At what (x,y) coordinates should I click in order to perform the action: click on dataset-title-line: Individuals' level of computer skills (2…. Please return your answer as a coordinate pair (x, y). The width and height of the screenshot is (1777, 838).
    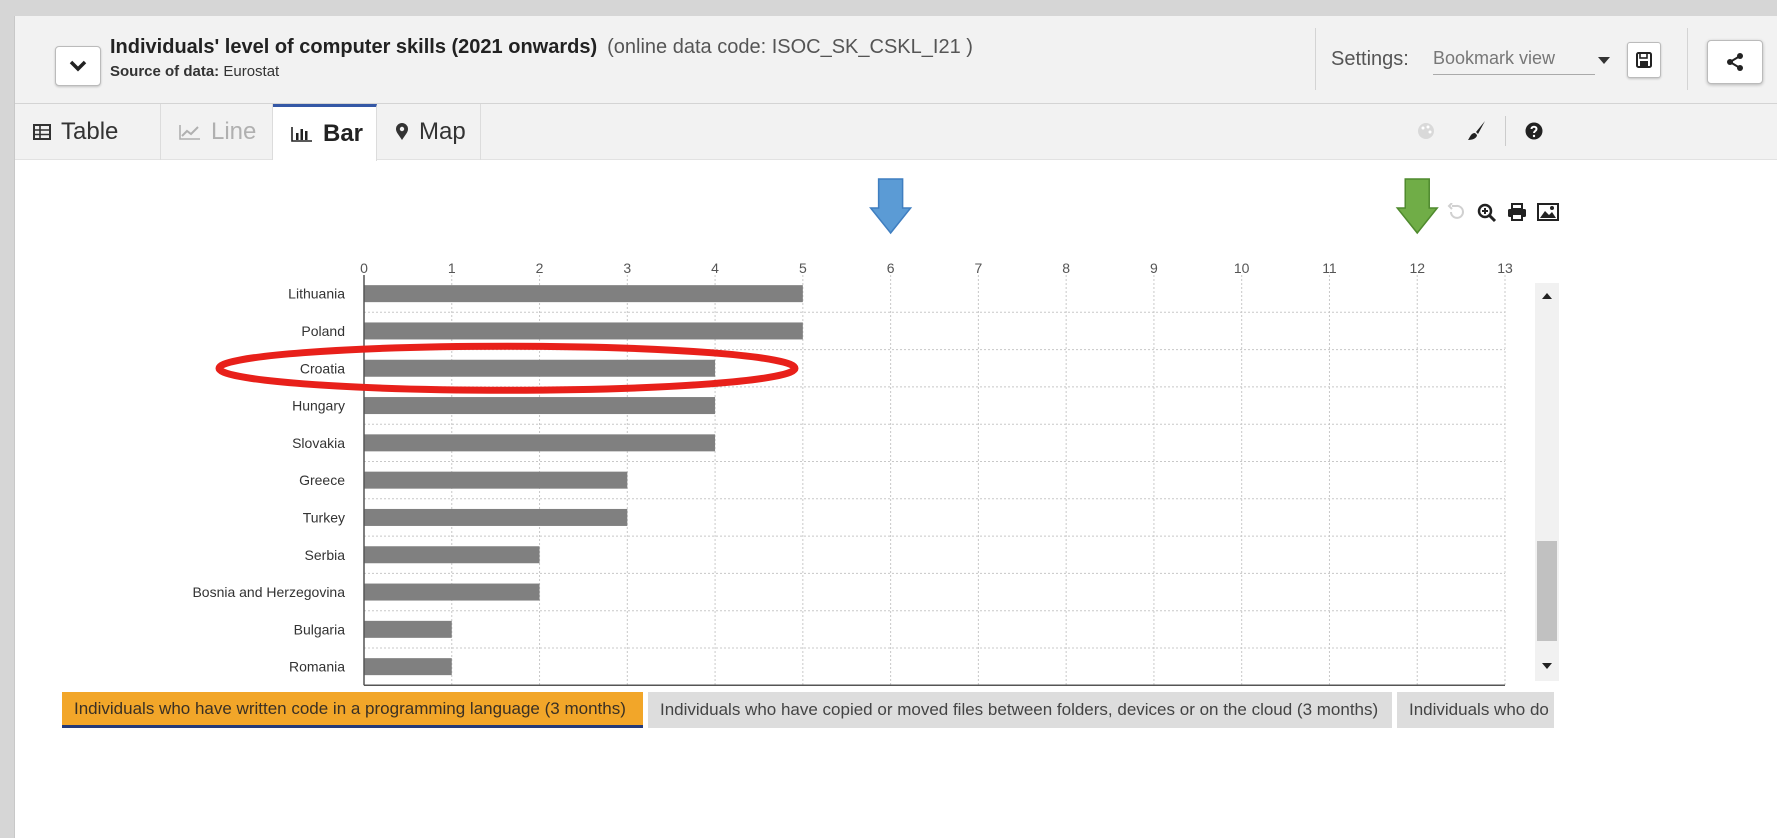
    Looking at the image, I should click on (541, 47).